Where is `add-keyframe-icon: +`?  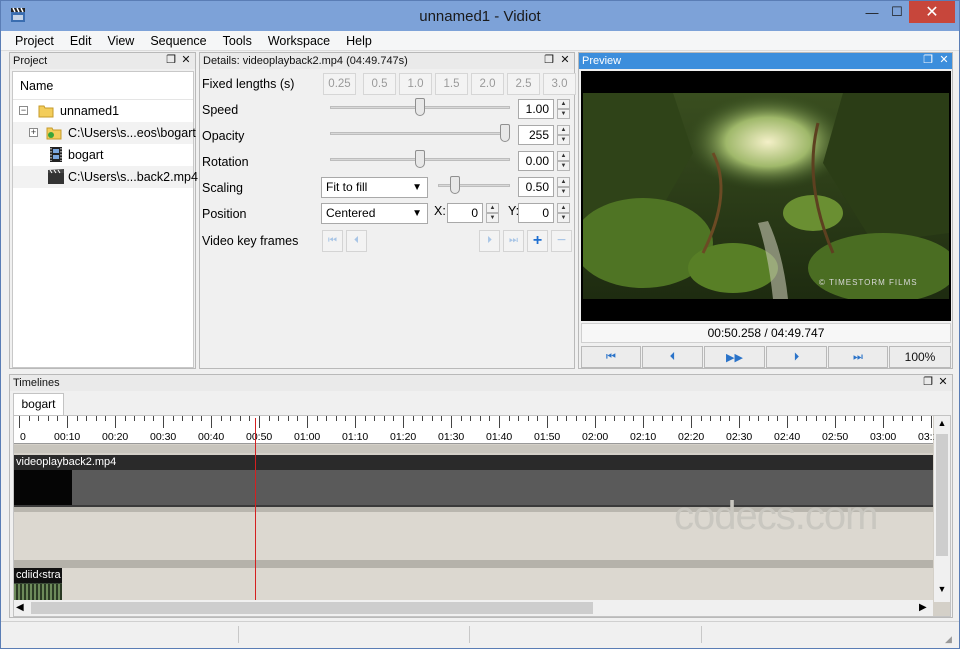
add-keyframe-icon: + is located at coordinates (537, 241).